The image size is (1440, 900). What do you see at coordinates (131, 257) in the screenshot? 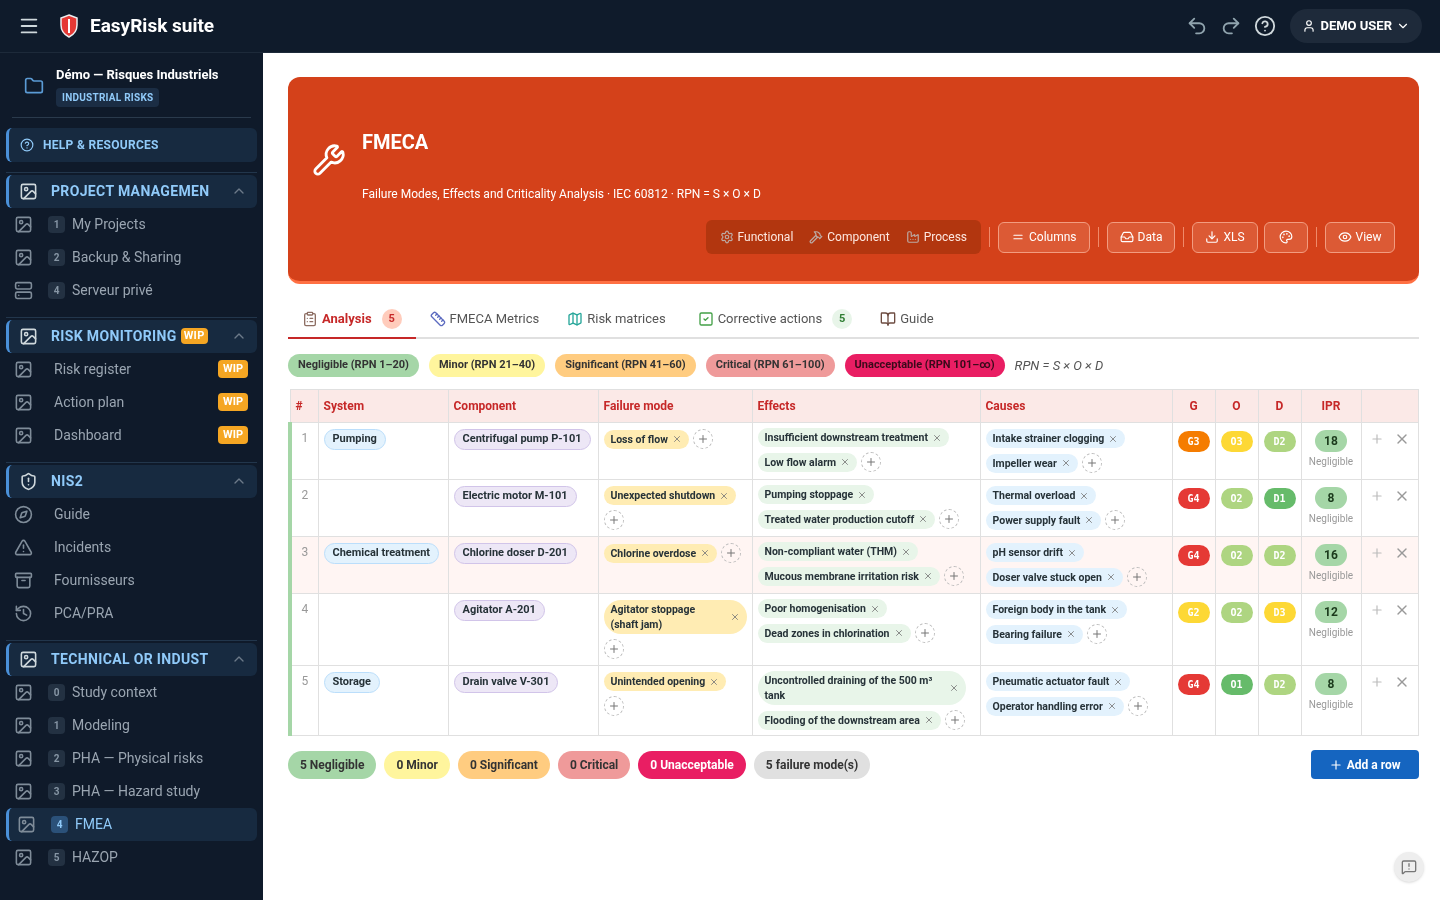
I see `sidebar-item: 2 Backup & Sharing` at bounding box center [131, 257].